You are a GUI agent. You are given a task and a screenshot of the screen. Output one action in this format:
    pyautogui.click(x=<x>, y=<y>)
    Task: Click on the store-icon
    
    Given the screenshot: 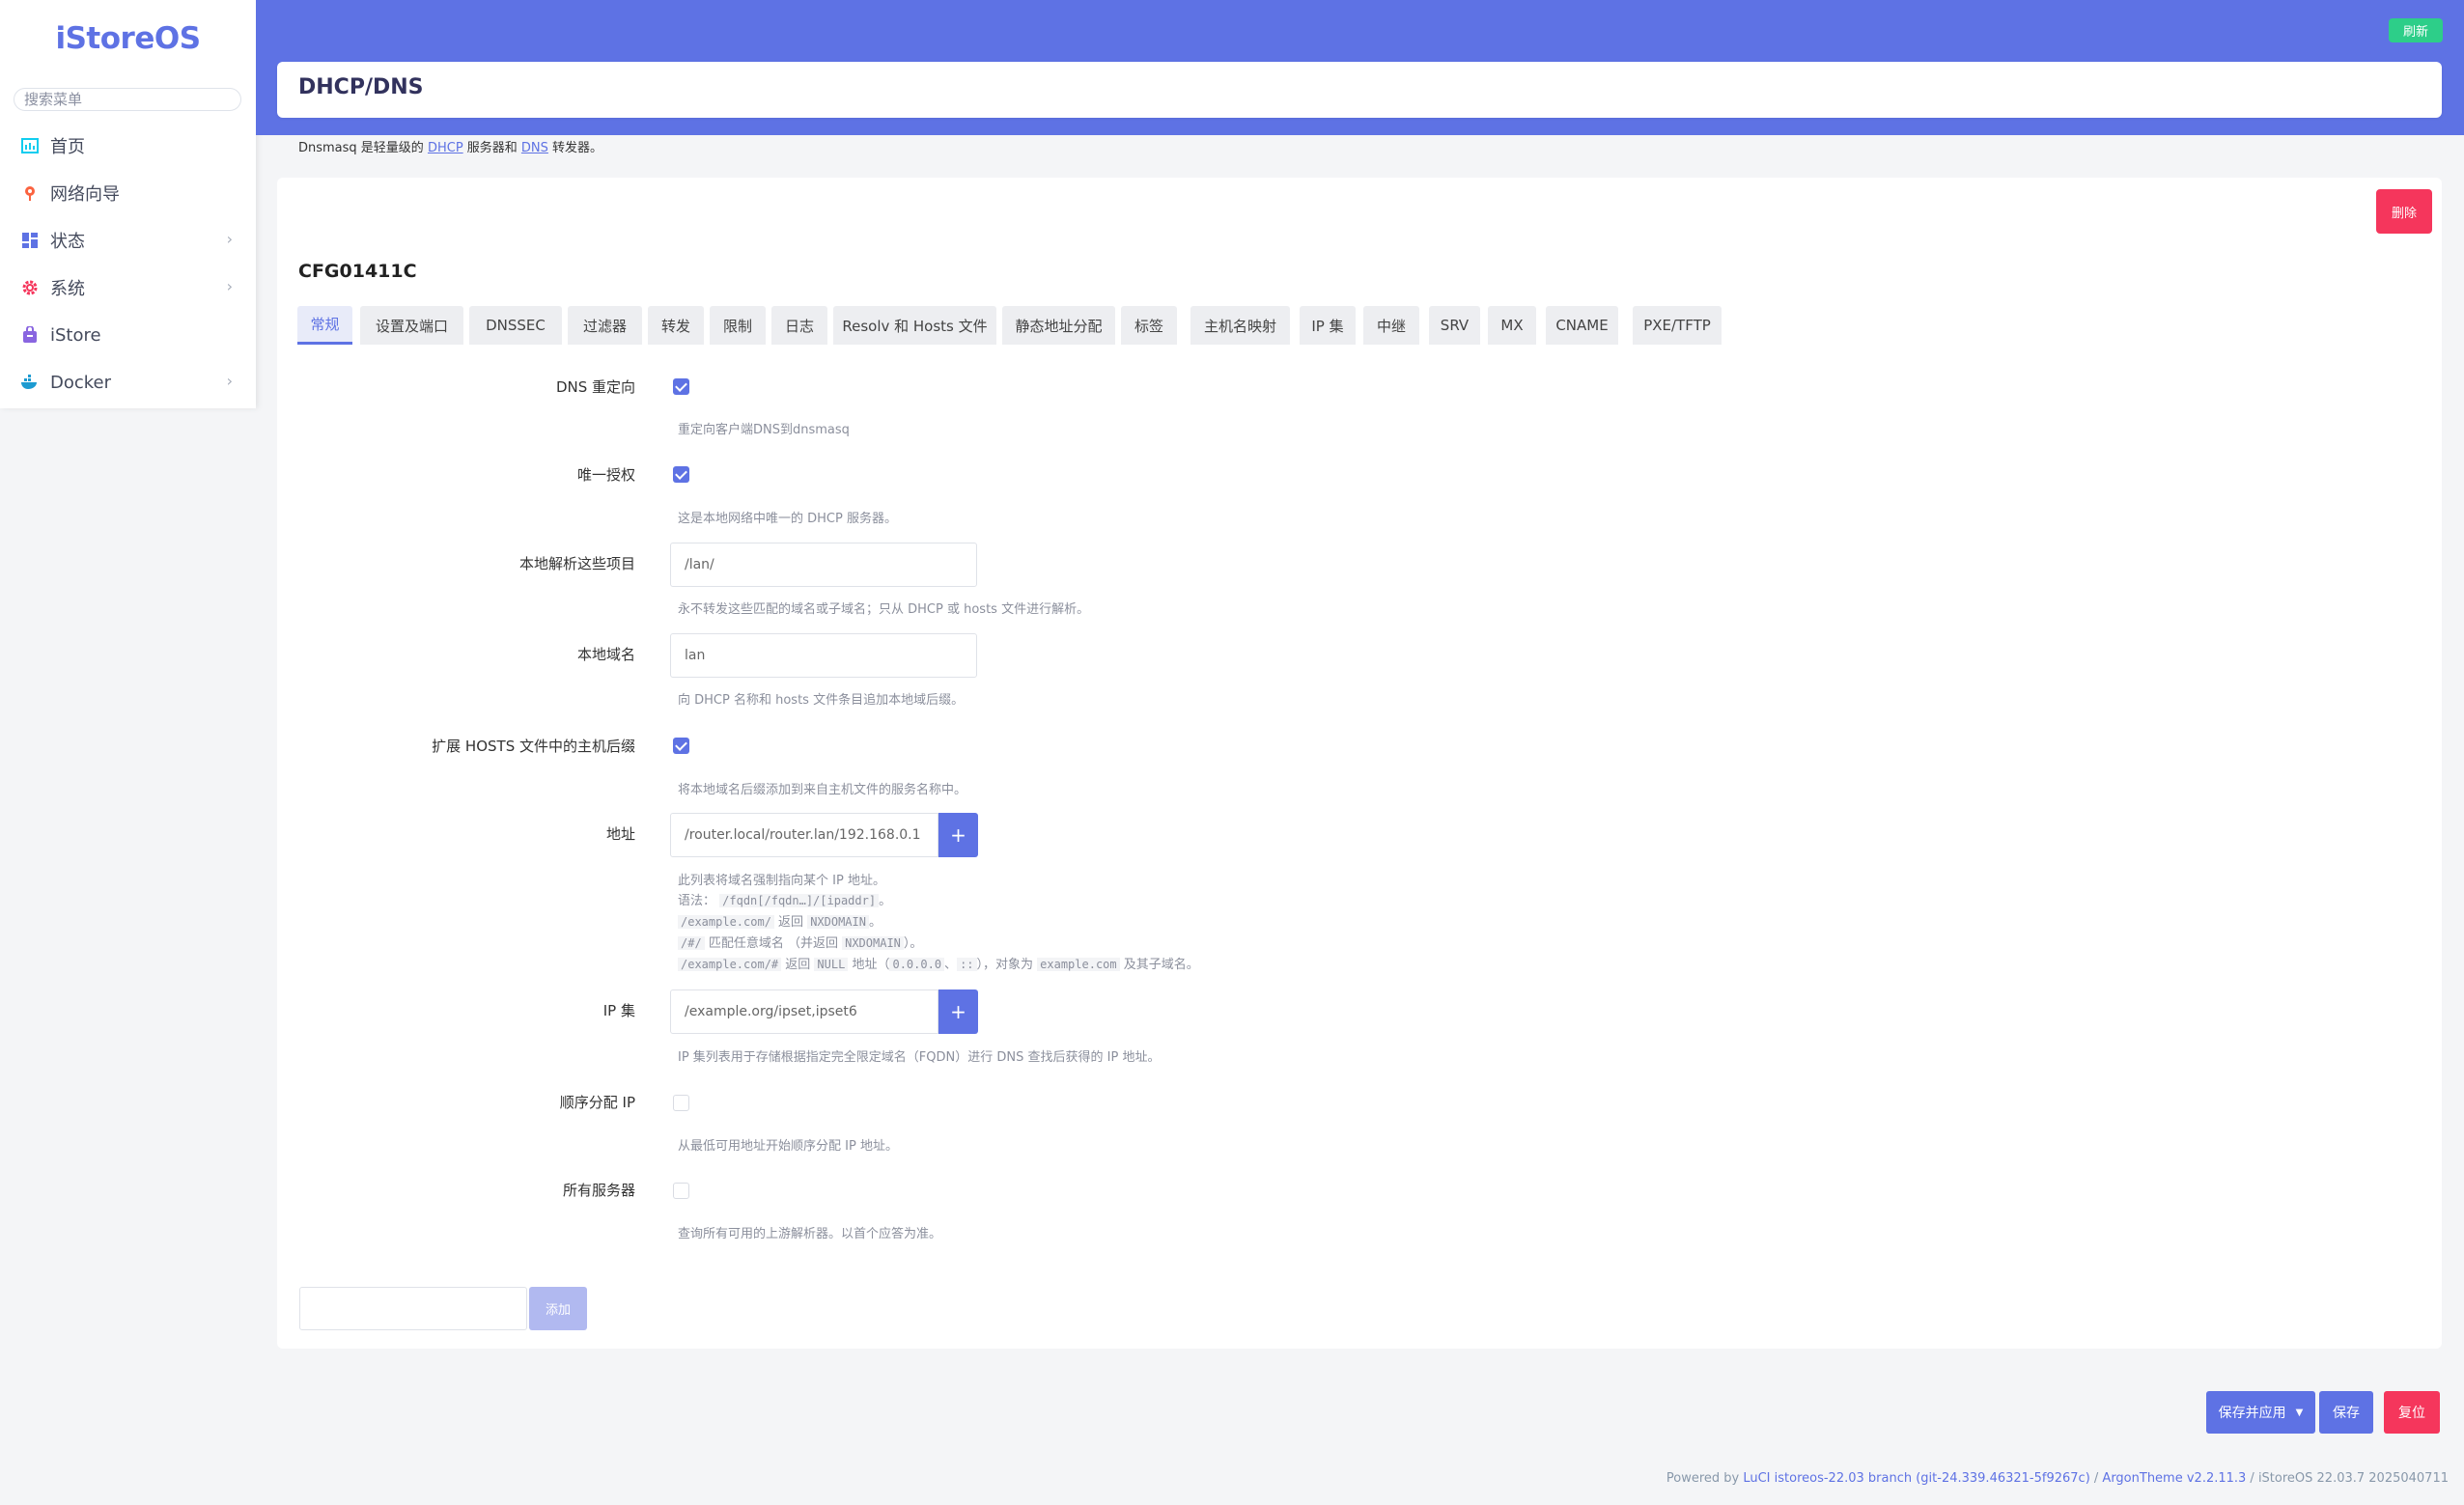 What is the action you would take?
    pyautogui.click(x=30, y=335)
    